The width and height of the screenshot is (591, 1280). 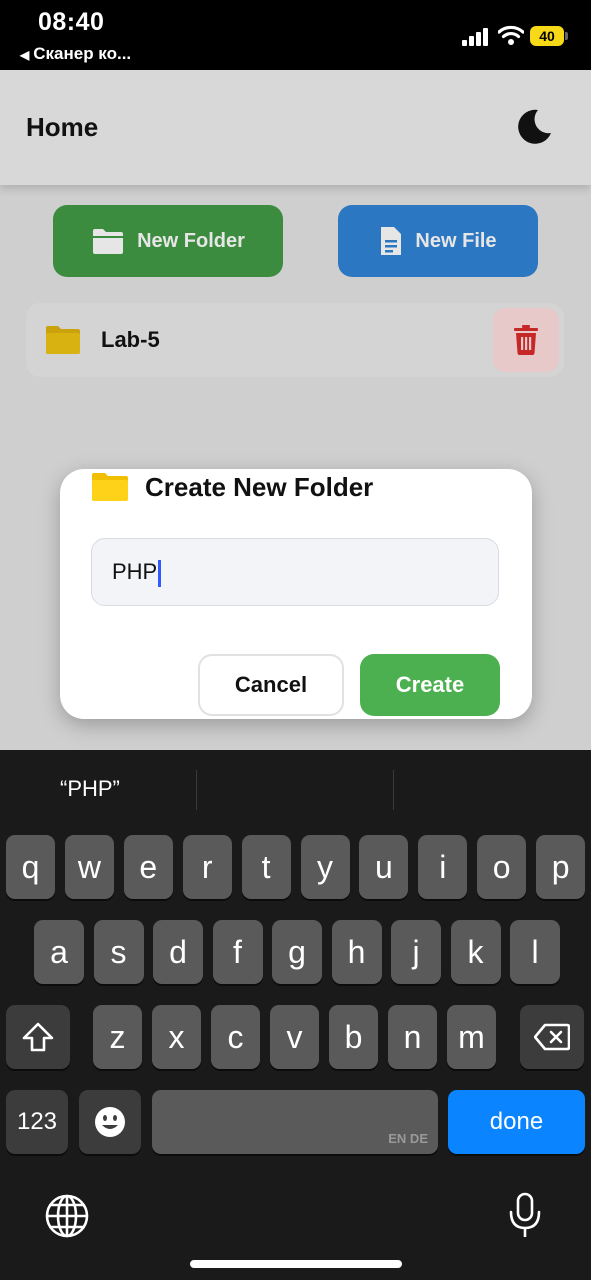 What do you see at coordinates (271, 685) in the screenshot?
I see `cancel-button: Cancel` at bounding box center [271, 685].